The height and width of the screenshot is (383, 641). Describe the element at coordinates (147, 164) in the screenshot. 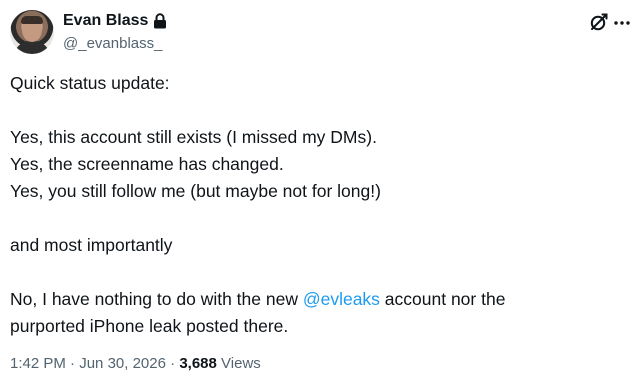

I see `tweet-line: Yes, the screenname has changed.` at that location.